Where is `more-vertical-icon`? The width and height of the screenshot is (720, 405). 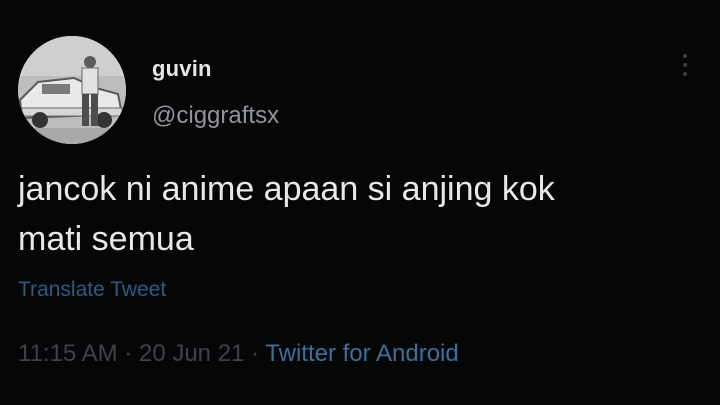 more-vertical-icon is located at coordinates (685, 68).